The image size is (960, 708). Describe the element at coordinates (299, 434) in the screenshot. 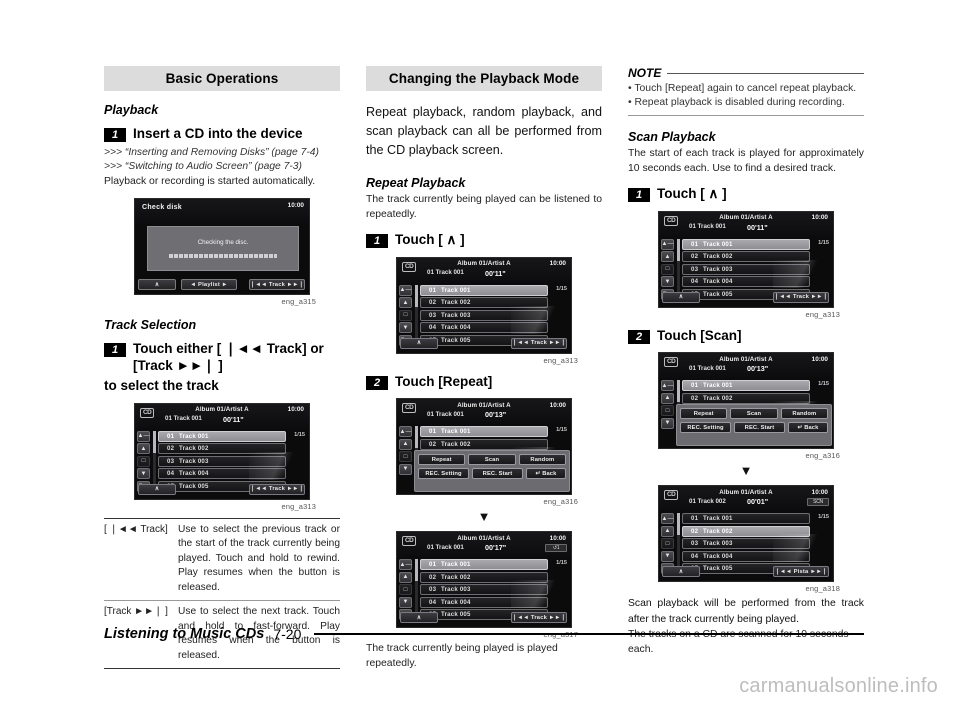

I see `page-indicator: 1/15` at that location.